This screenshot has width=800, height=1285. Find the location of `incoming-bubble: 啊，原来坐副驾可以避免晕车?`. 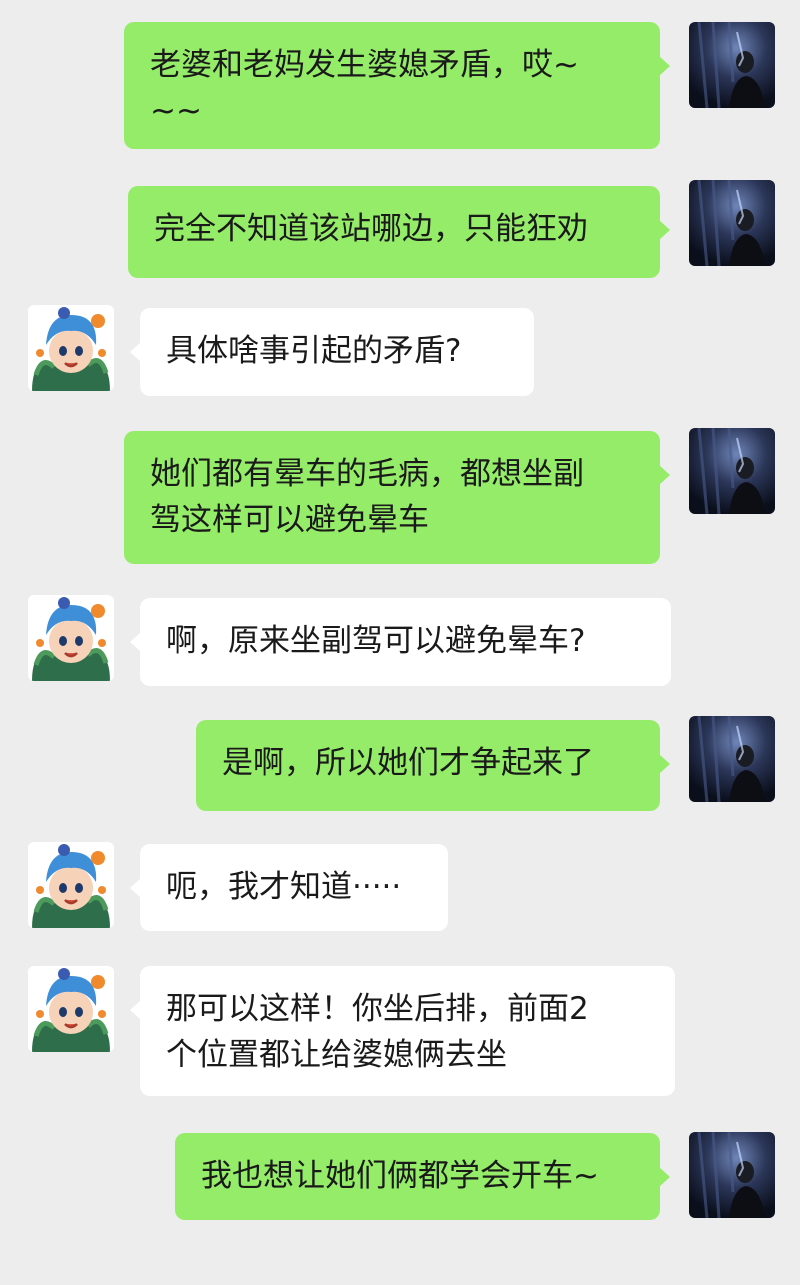

incoming-bubble: 啊，原来坐副驾可以避免晕车? is located at coordinates (400, 642).